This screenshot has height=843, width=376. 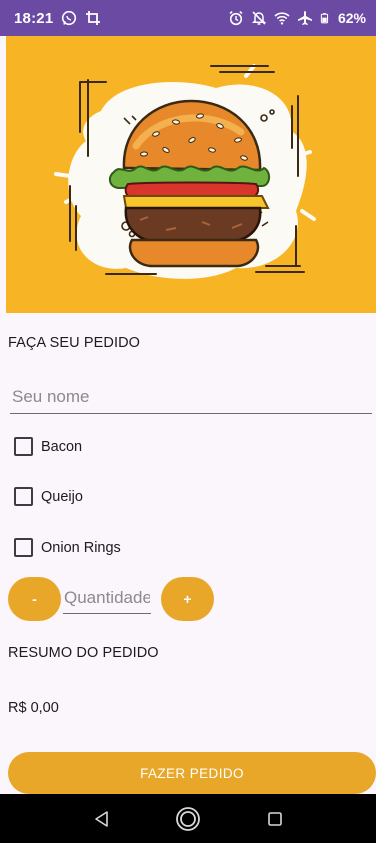 What do you see at coordinates (187, 599) in the screenshot?
I see `increment-button: +` at bounding box center [187, 599].